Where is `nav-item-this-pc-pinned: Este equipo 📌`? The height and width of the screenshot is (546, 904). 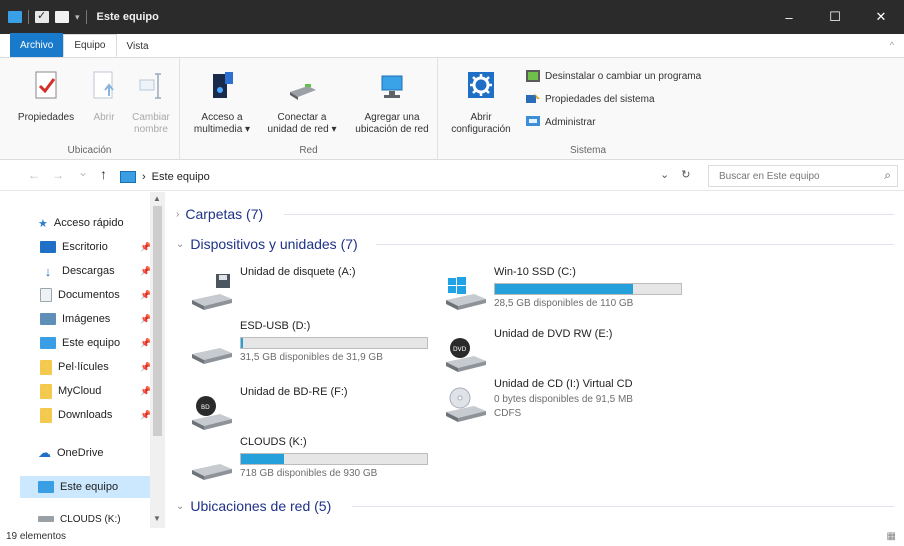 nav-item-this-pc-pinned: Este equipo 📌 is located at coordinates (95, 343).